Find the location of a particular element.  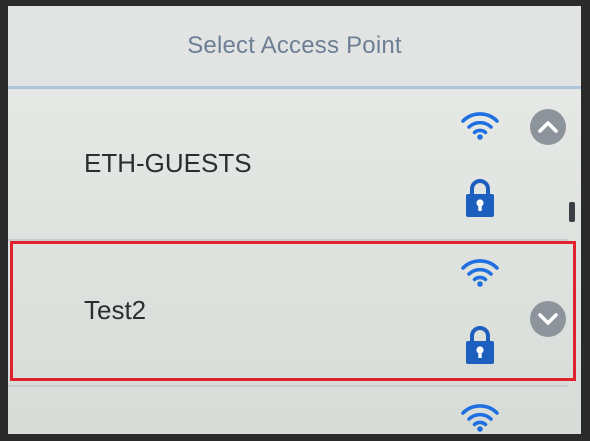

scrollbar-thumb is located at coordinates (572, 212).